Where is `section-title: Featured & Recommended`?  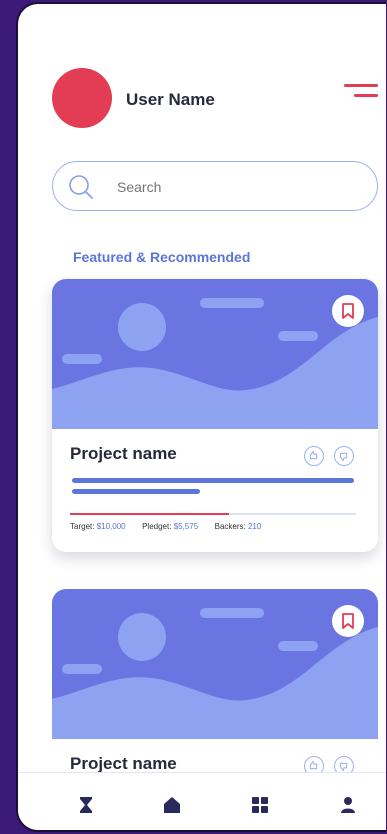 section-title: Featured & Recommended is located at coordinates (162, 257).